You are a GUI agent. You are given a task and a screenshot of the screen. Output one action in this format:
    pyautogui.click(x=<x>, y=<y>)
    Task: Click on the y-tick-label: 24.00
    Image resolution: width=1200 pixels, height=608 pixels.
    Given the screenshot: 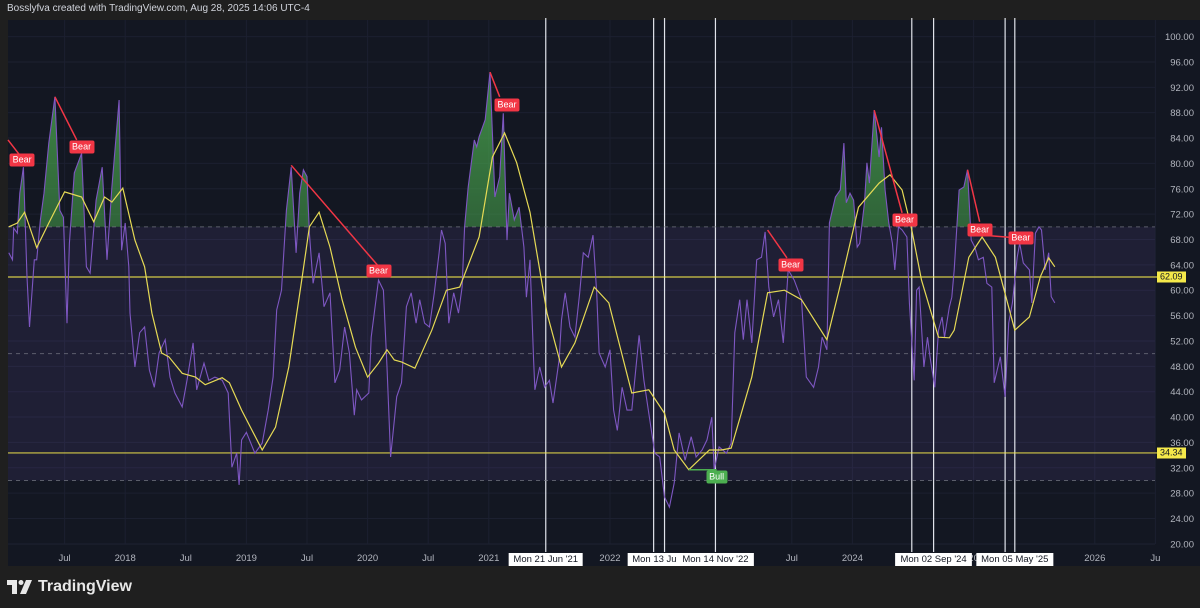 What is the action you would take?
    pyautogui.click(x=1182, y=519)
    